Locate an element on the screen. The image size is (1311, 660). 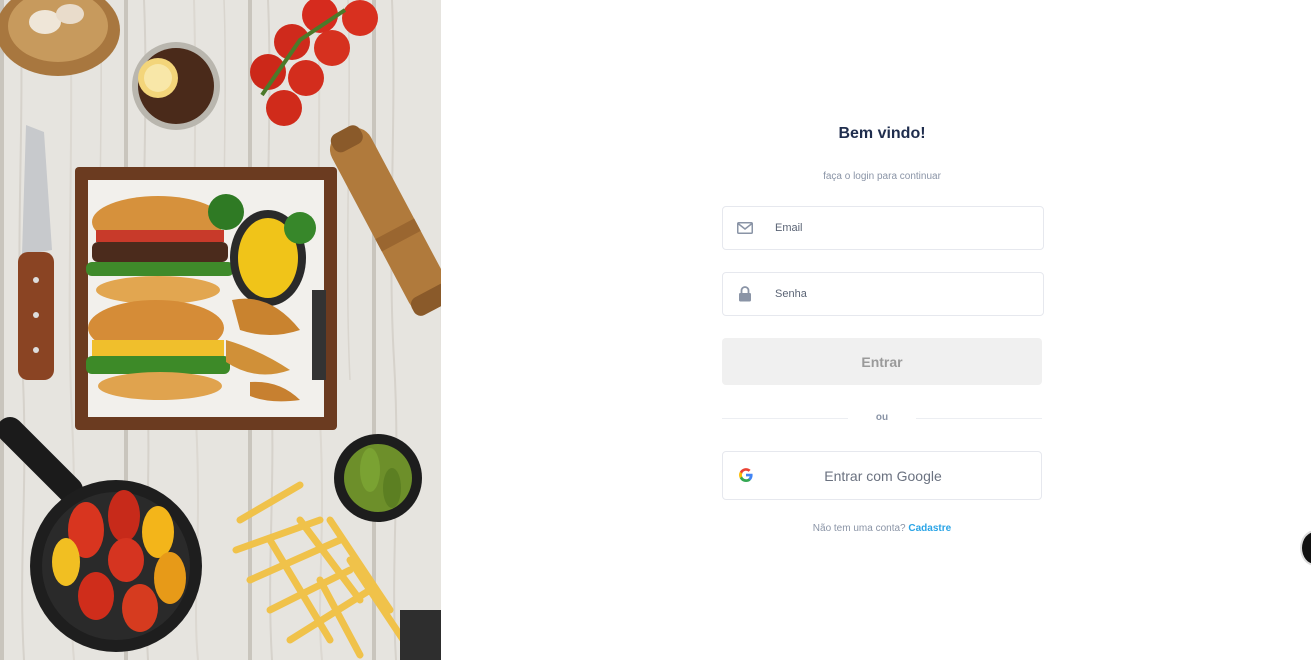
email-input is located at coordinates (887, 228).